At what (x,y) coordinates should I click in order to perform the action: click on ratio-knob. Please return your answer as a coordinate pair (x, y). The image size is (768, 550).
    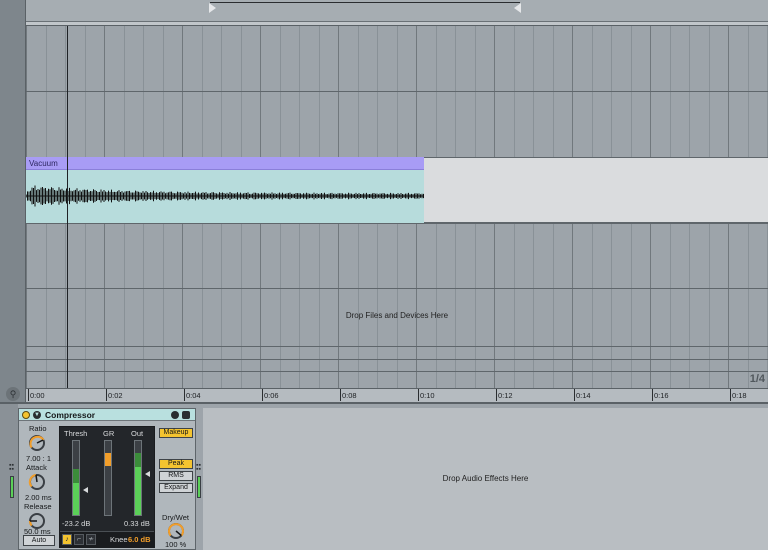
    Looking at the image, I should click on (37, 443).